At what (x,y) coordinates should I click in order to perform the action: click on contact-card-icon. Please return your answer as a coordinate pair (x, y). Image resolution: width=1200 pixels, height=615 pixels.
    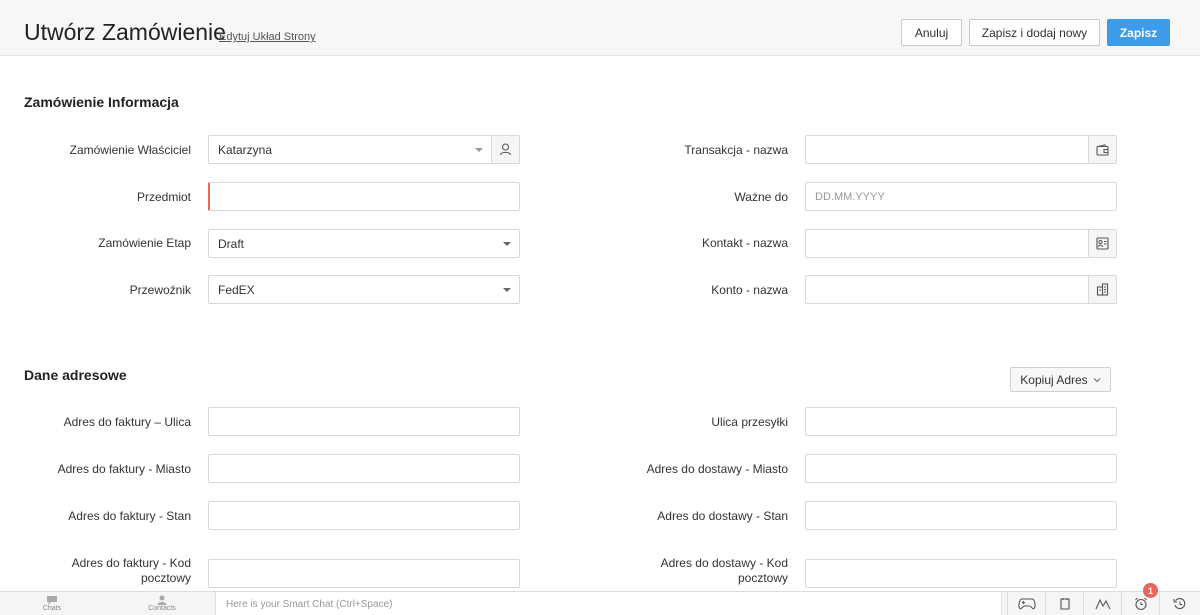
    Looking at the image, I should click on (1102, 243).